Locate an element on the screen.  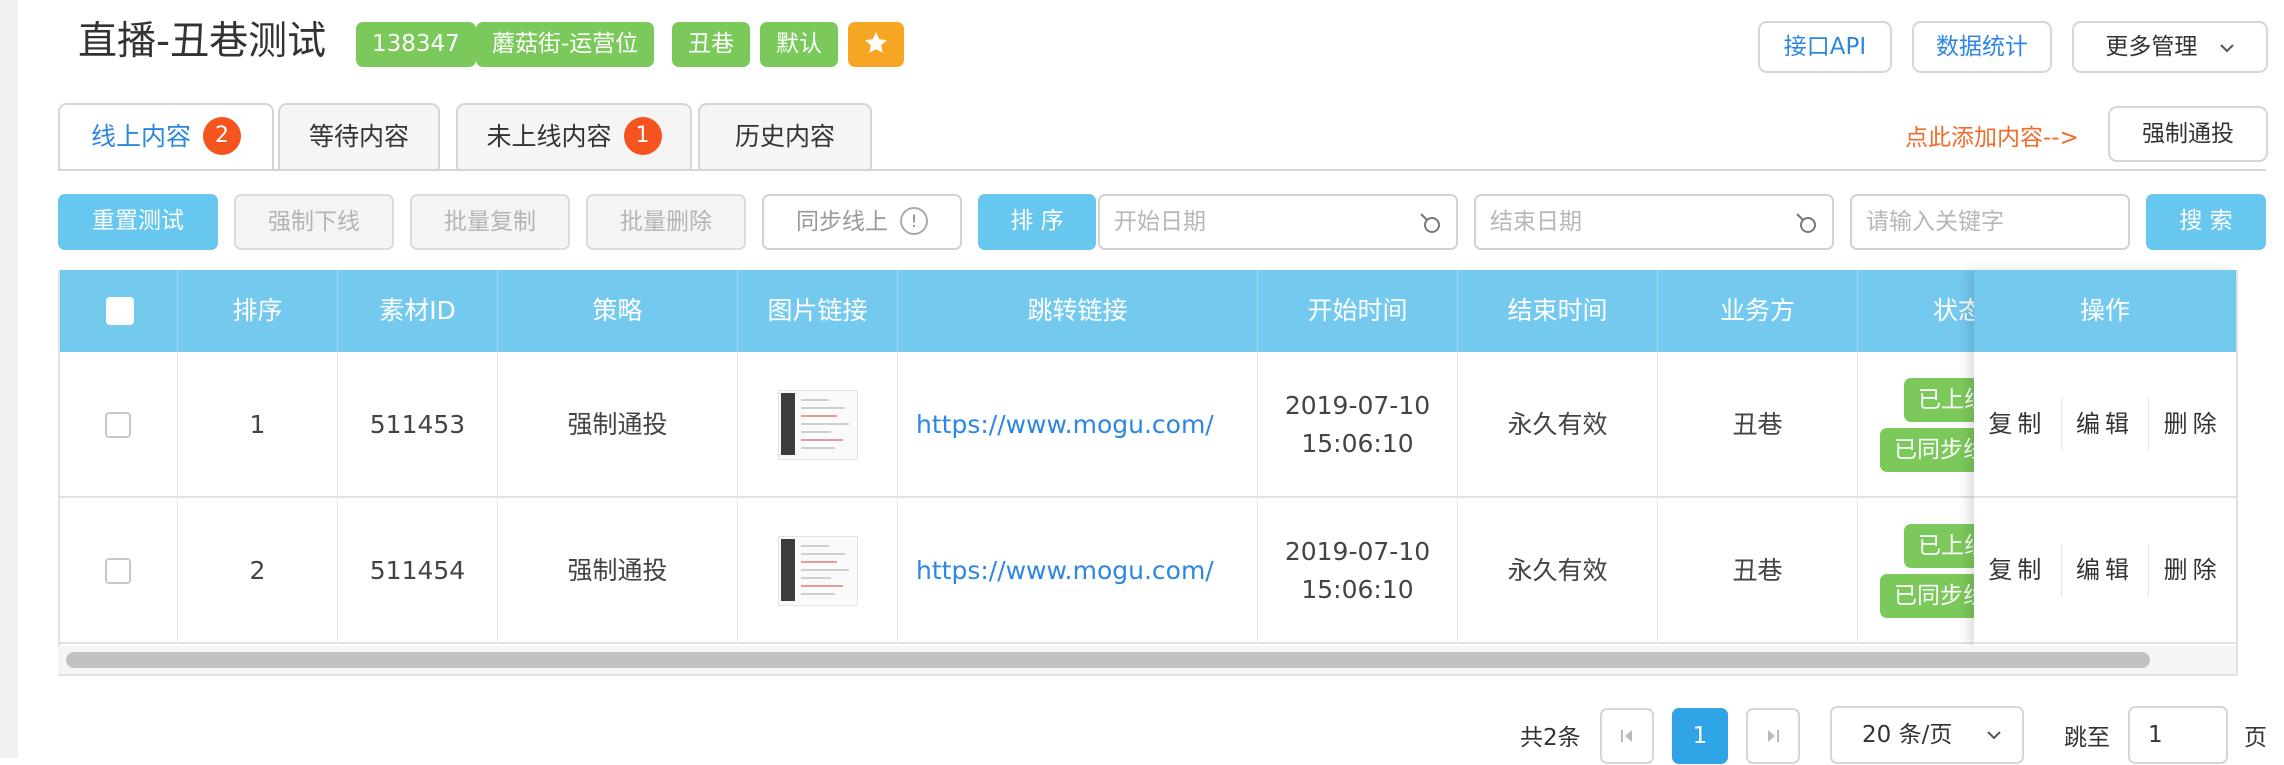
column-header: 操作 is located at coordinates (2105, 311).